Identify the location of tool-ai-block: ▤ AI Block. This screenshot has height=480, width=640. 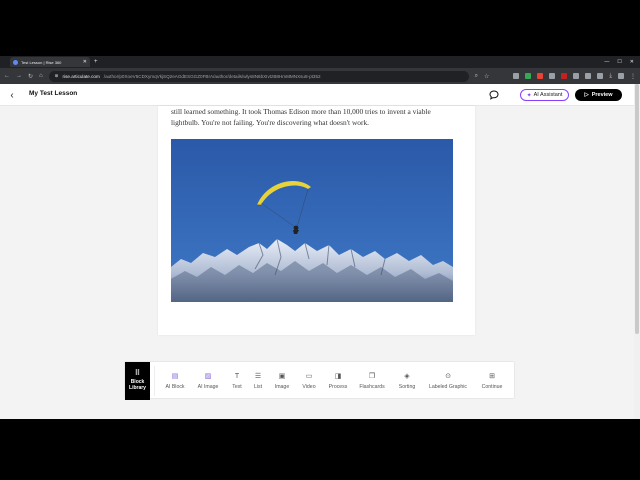
(175, 381).